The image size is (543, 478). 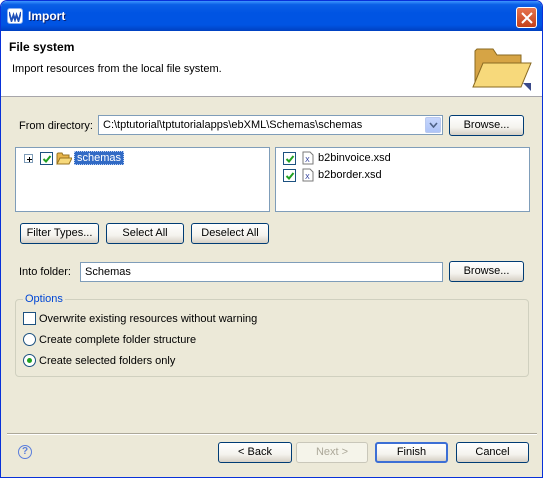 What do you see at coordinates (255, 452) in the screenshot?
I see `back-button: < Back` at bounding box center [255, 452].